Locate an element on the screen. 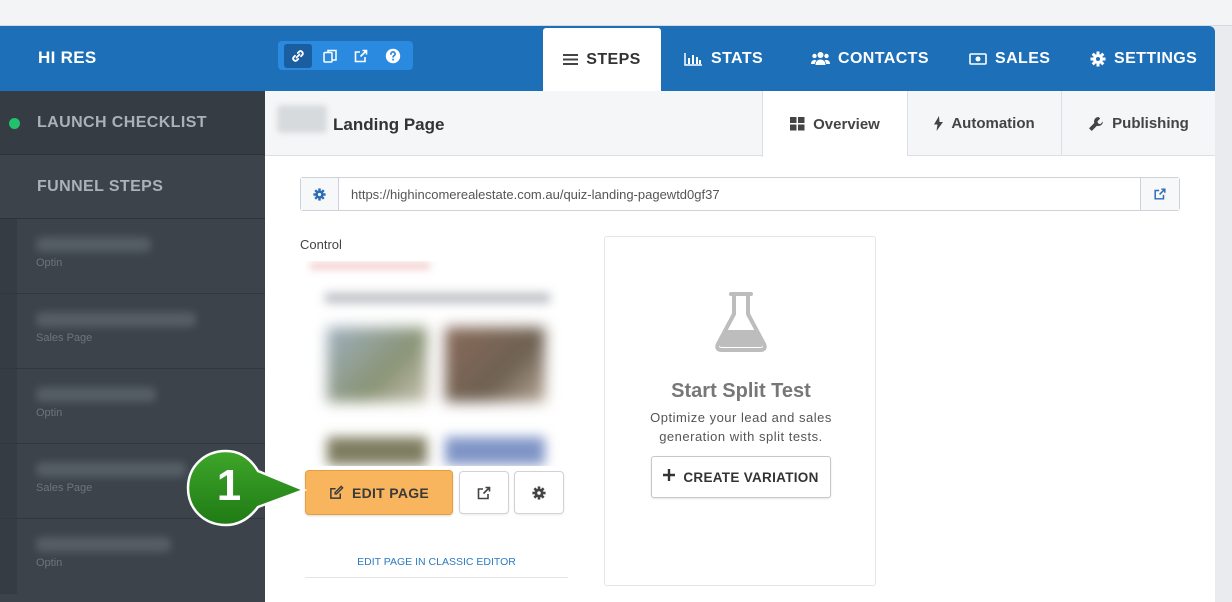 The height and width of the screenshot is (602, 1232). tab-stats-label: STATS is located at coordinates (737, 58).